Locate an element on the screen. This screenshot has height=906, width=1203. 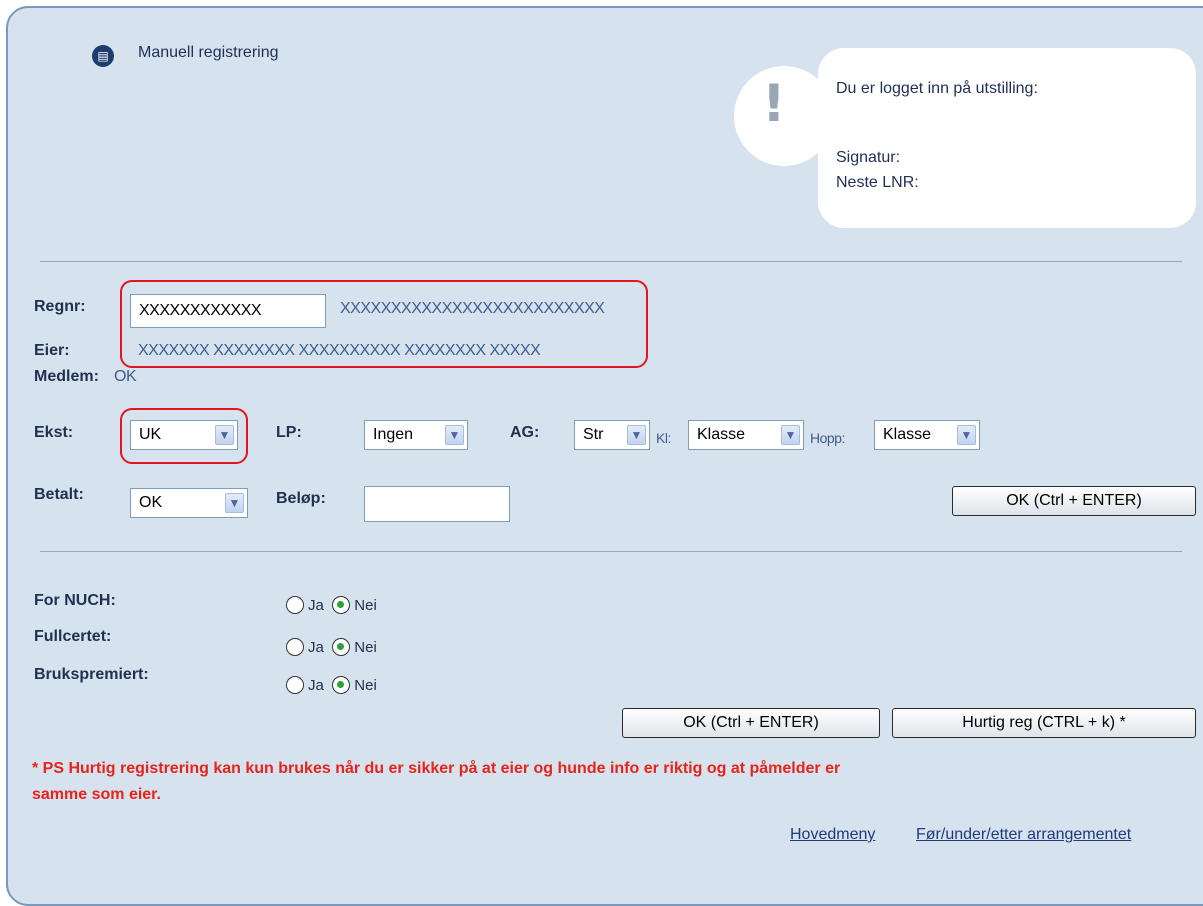
regnr-input: XXXXXXXXXXXX is located at coordinates (228, 311).